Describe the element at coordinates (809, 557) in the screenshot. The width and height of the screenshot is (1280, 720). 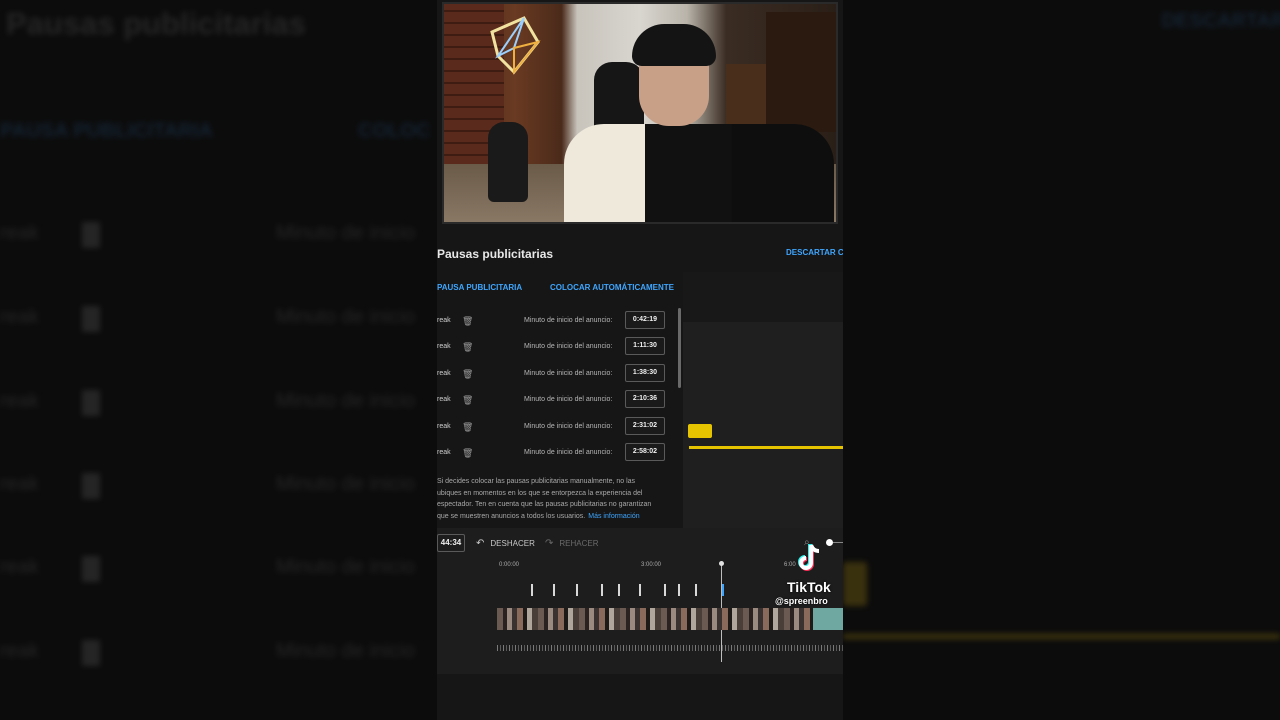
I see `tiktok-logo-icon` at that location.